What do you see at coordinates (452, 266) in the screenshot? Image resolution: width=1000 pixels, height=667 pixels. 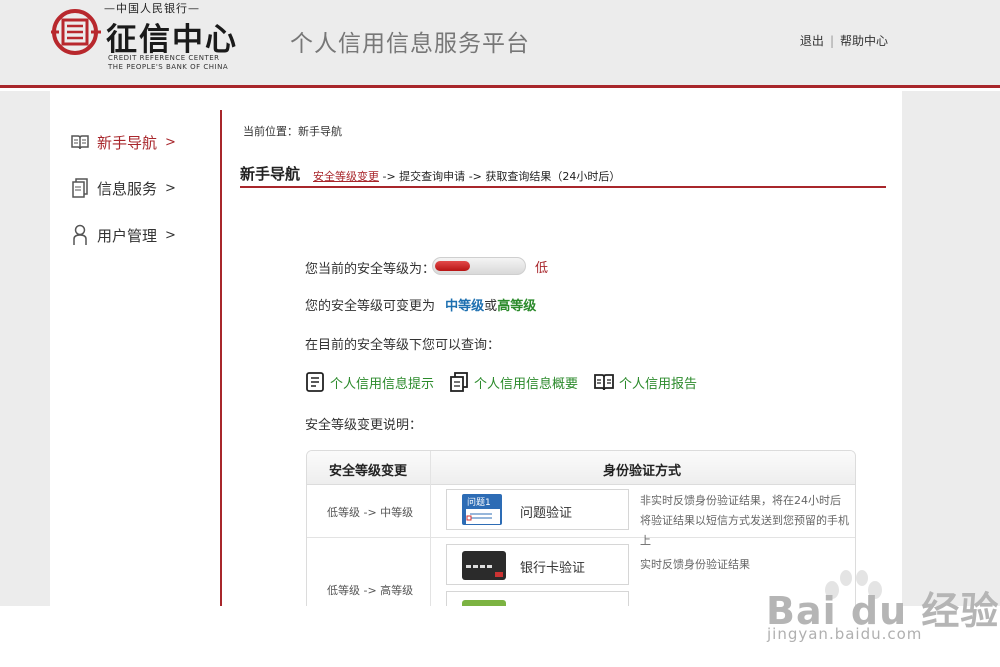 I see `security-level-fill` at bounding box center [452, 266].